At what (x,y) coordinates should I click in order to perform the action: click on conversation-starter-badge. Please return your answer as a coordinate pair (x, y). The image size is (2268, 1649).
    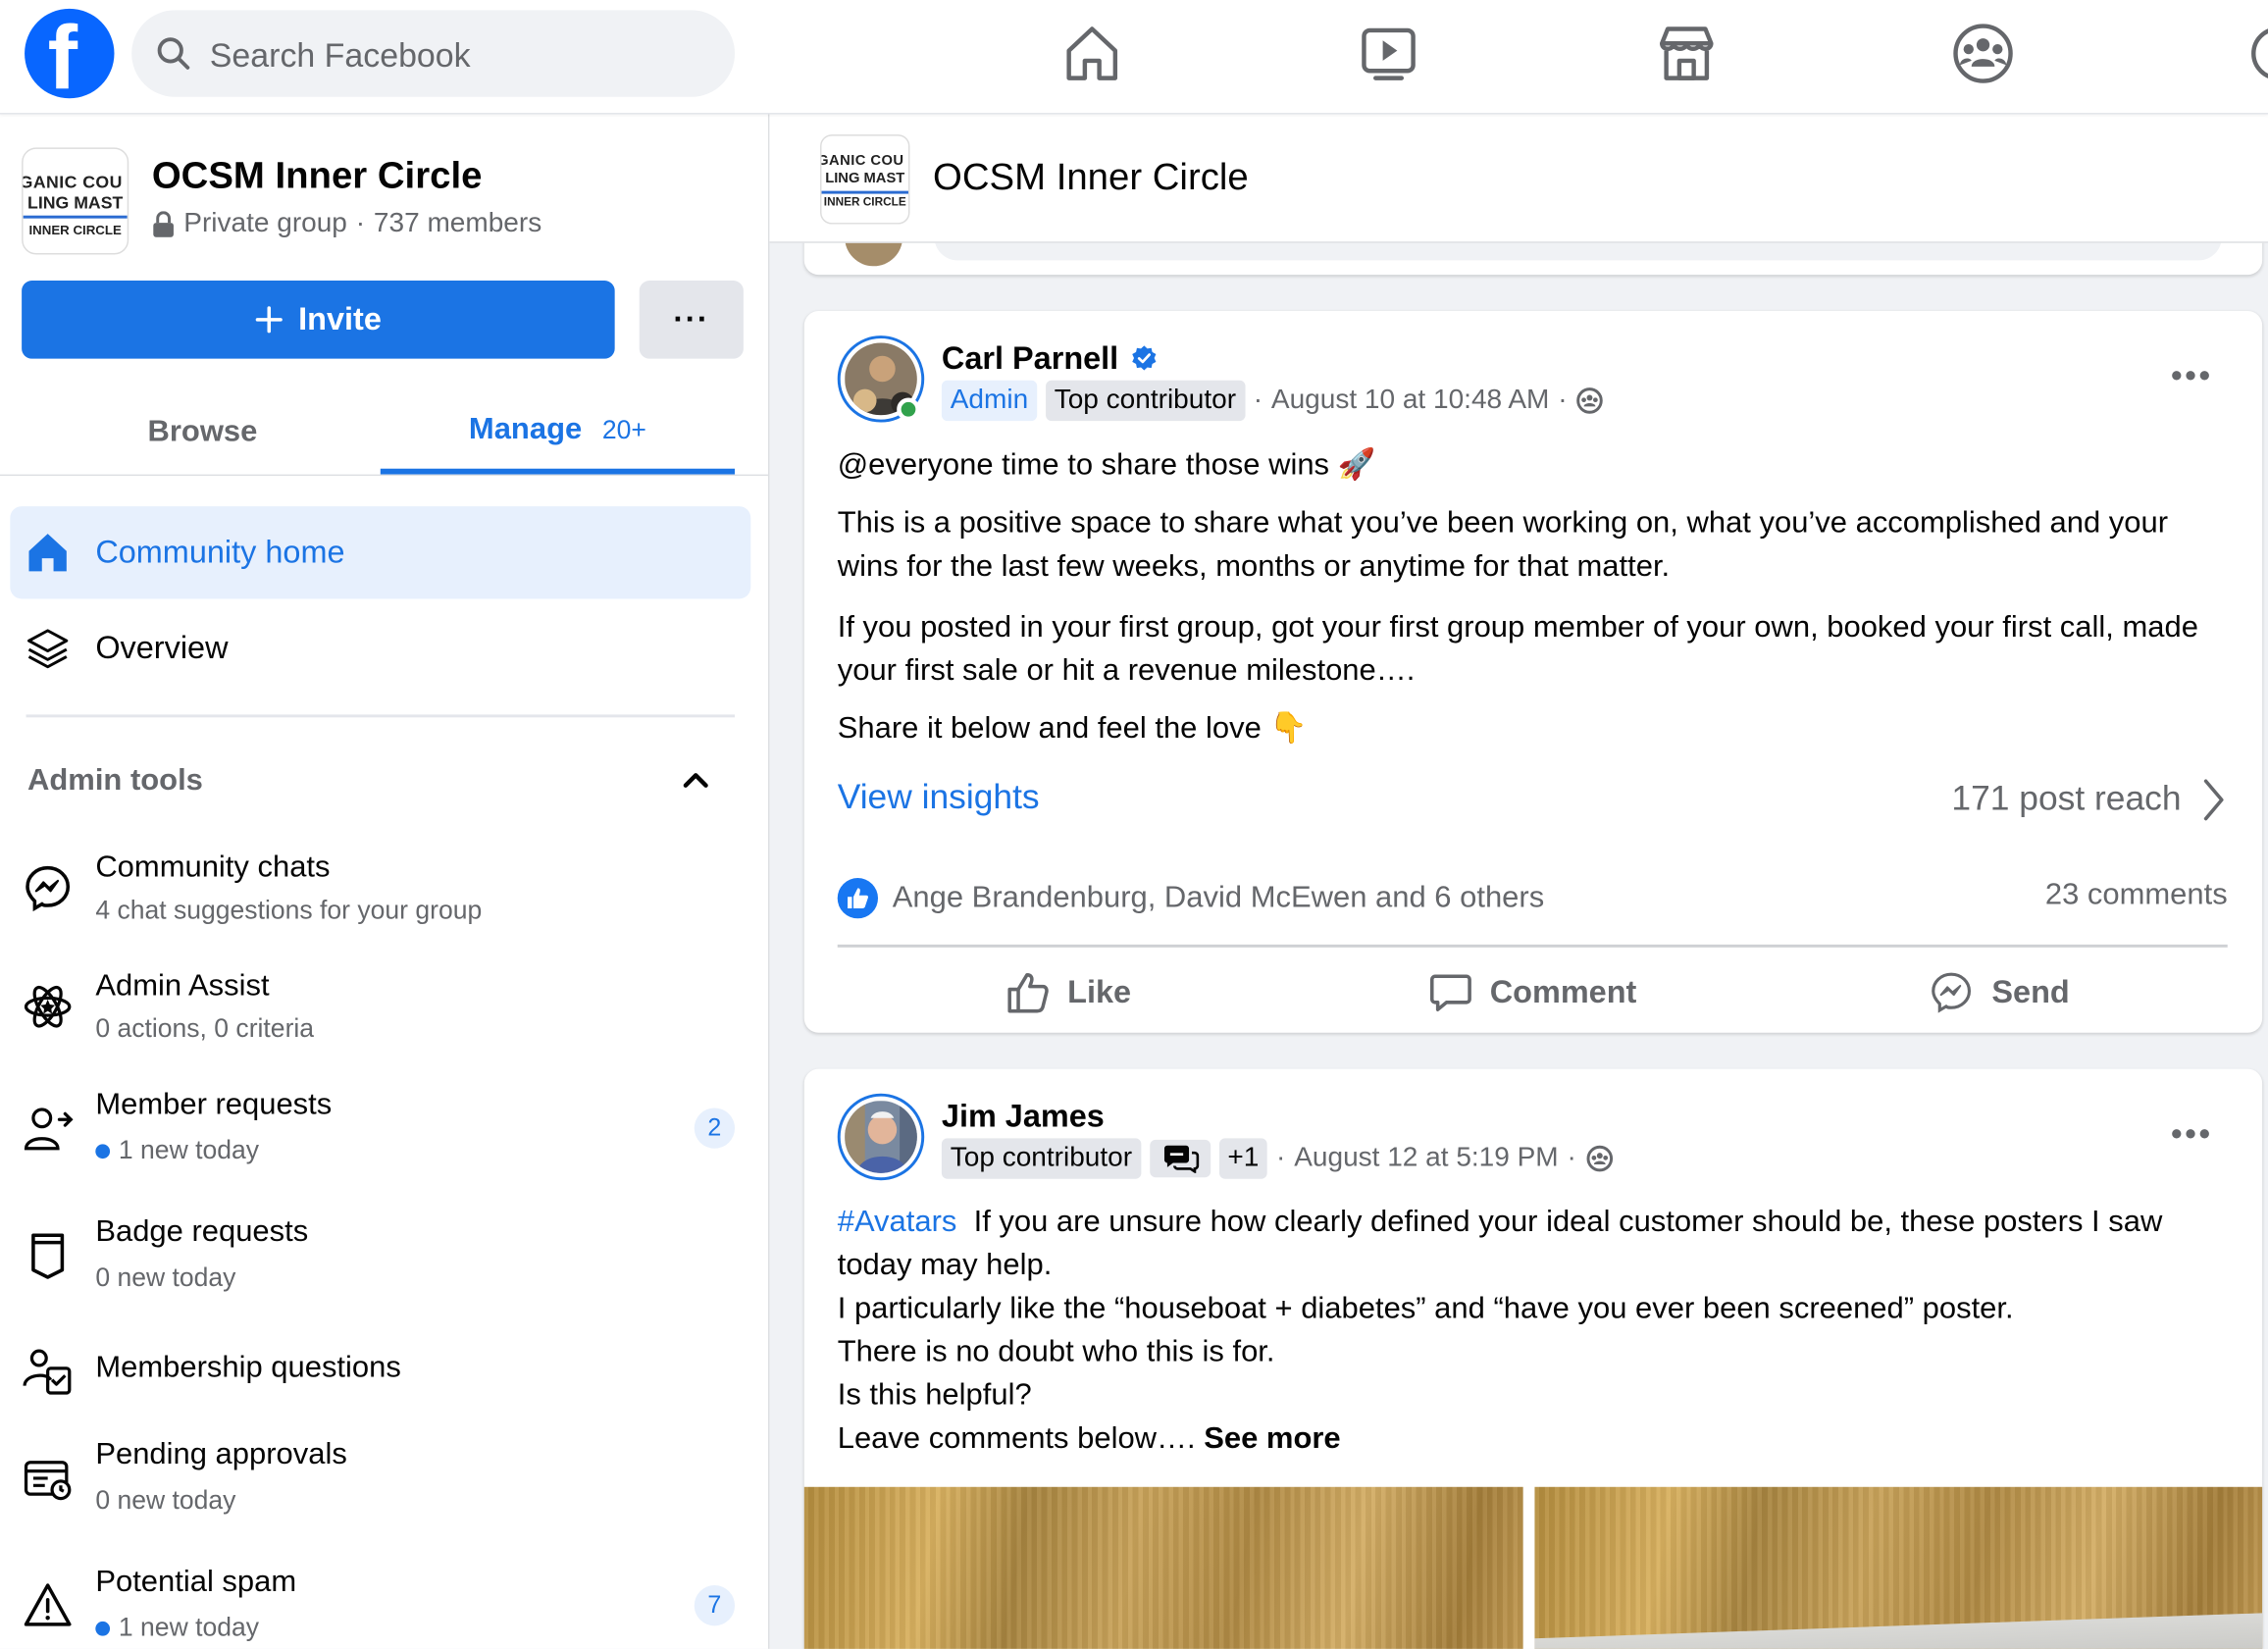
    Looking at the image, I should click on (1180, 1158).